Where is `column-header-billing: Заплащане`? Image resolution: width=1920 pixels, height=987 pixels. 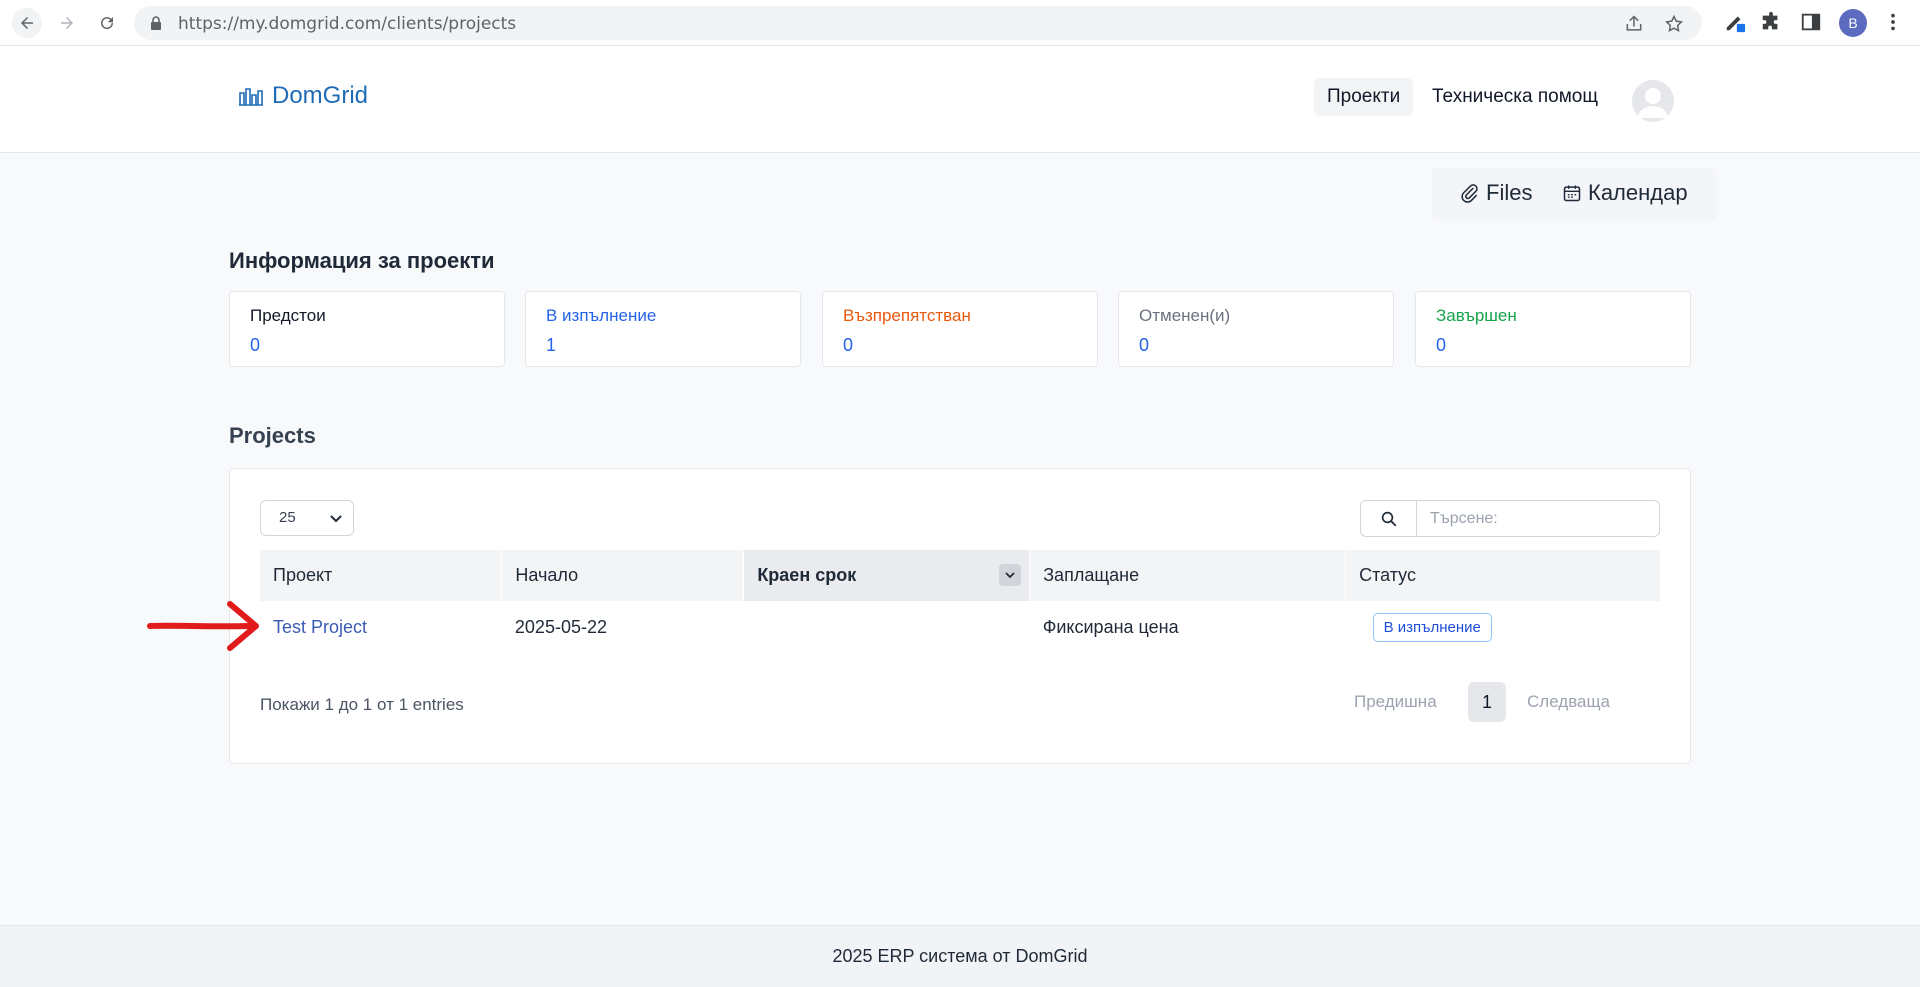
column-header-billing: Заплащане is located at coordinates (1188, 575).